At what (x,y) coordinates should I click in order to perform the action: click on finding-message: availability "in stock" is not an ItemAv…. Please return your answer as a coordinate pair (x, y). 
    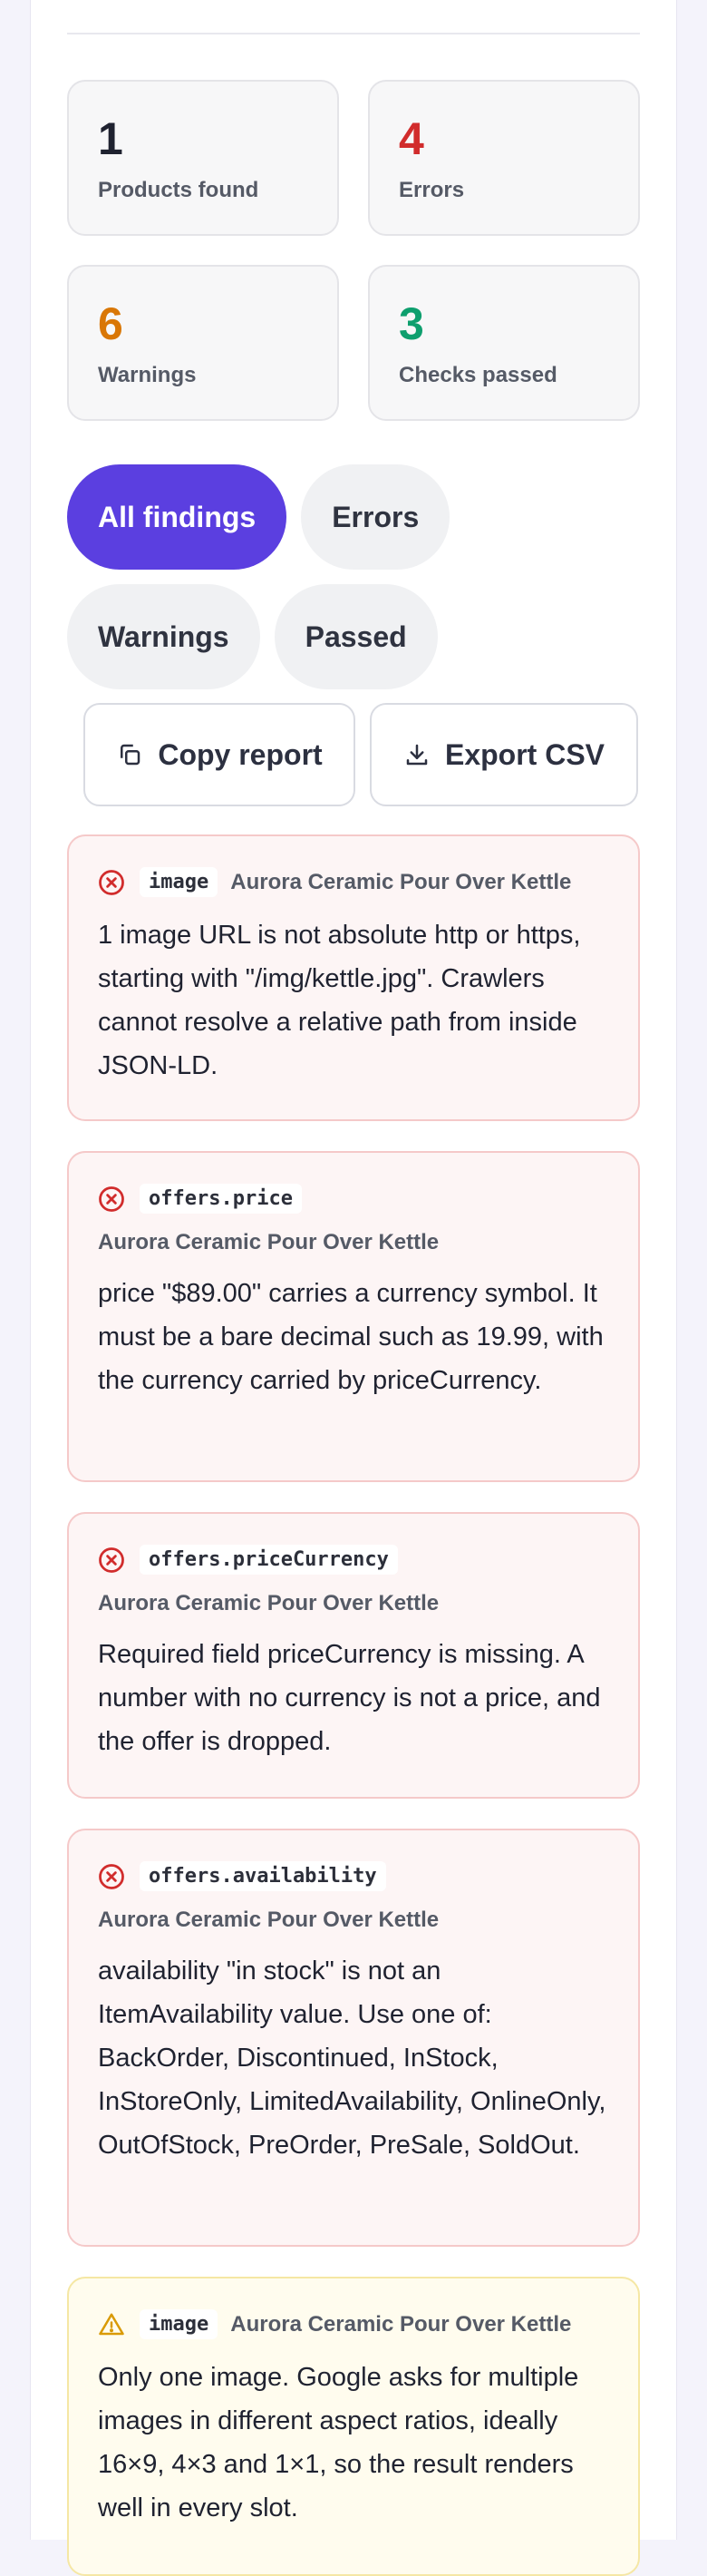
    Looking at the image, I should click on (352, 2058).